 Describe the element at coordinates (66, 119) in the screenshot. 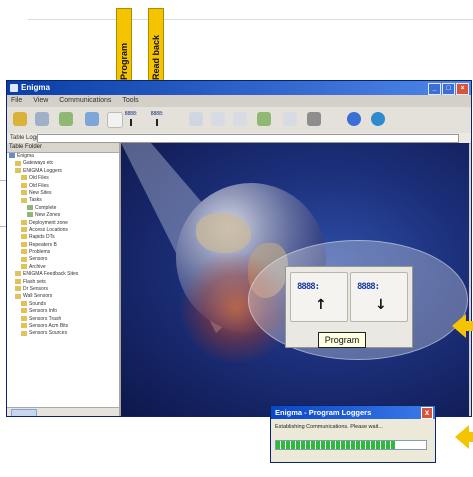

I see `up-icon` at that location.